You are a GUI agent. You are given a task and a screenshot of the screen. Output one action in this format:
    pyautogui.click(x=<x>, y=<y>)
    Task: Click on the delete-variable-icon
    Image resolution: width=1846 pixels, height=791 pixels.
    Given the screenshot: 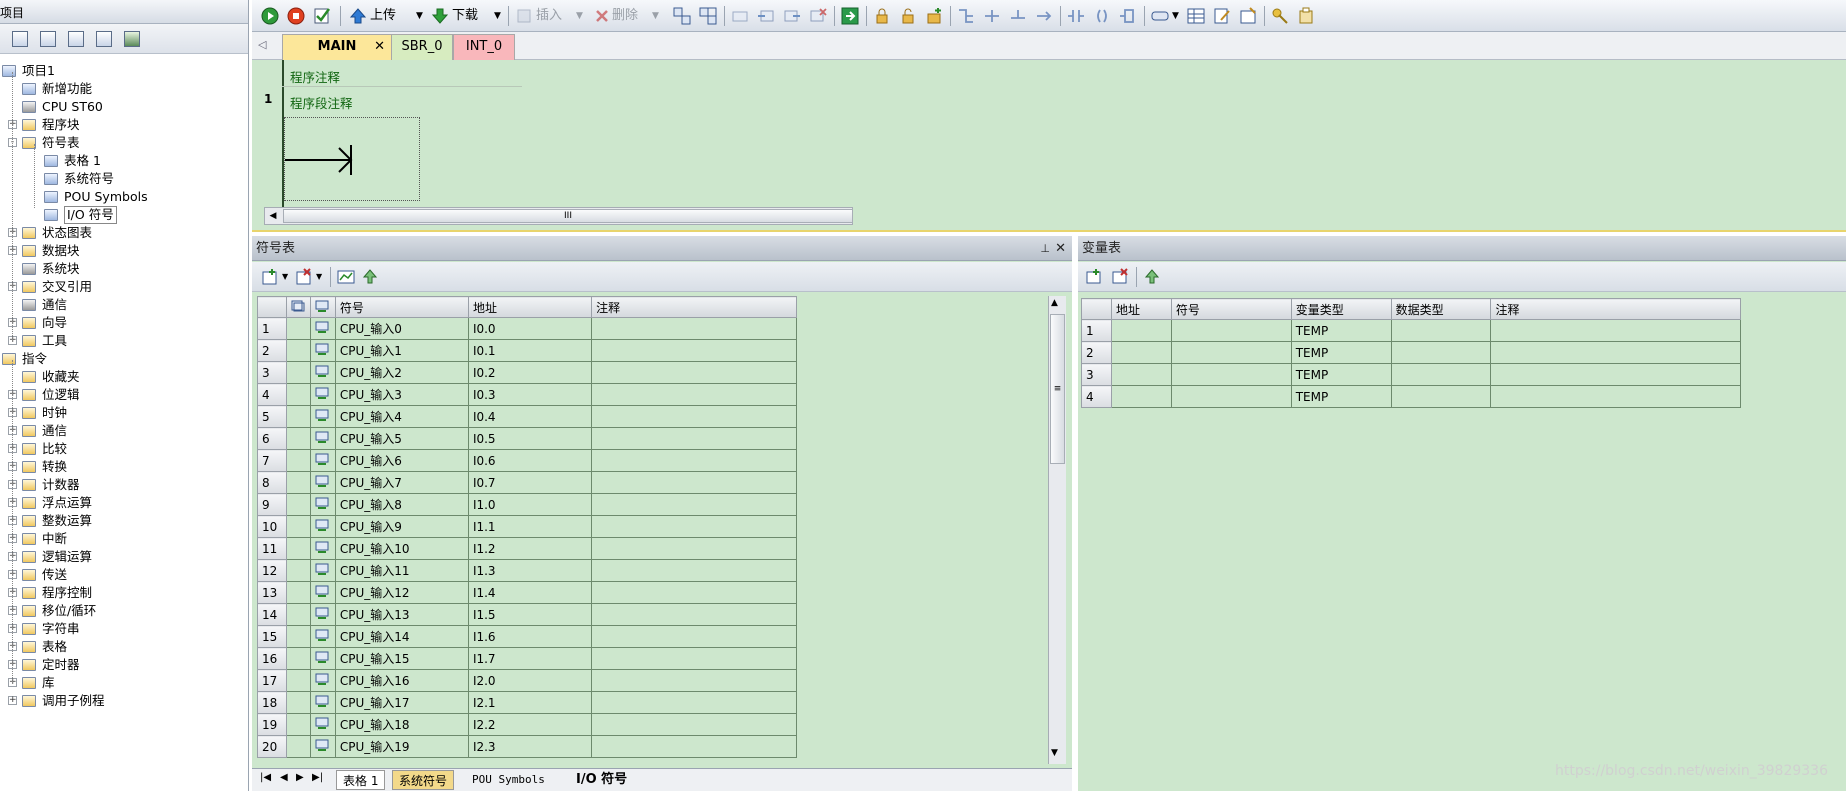 What is the action you would take?
    pyautogui.click(x=1120, y=277)
    